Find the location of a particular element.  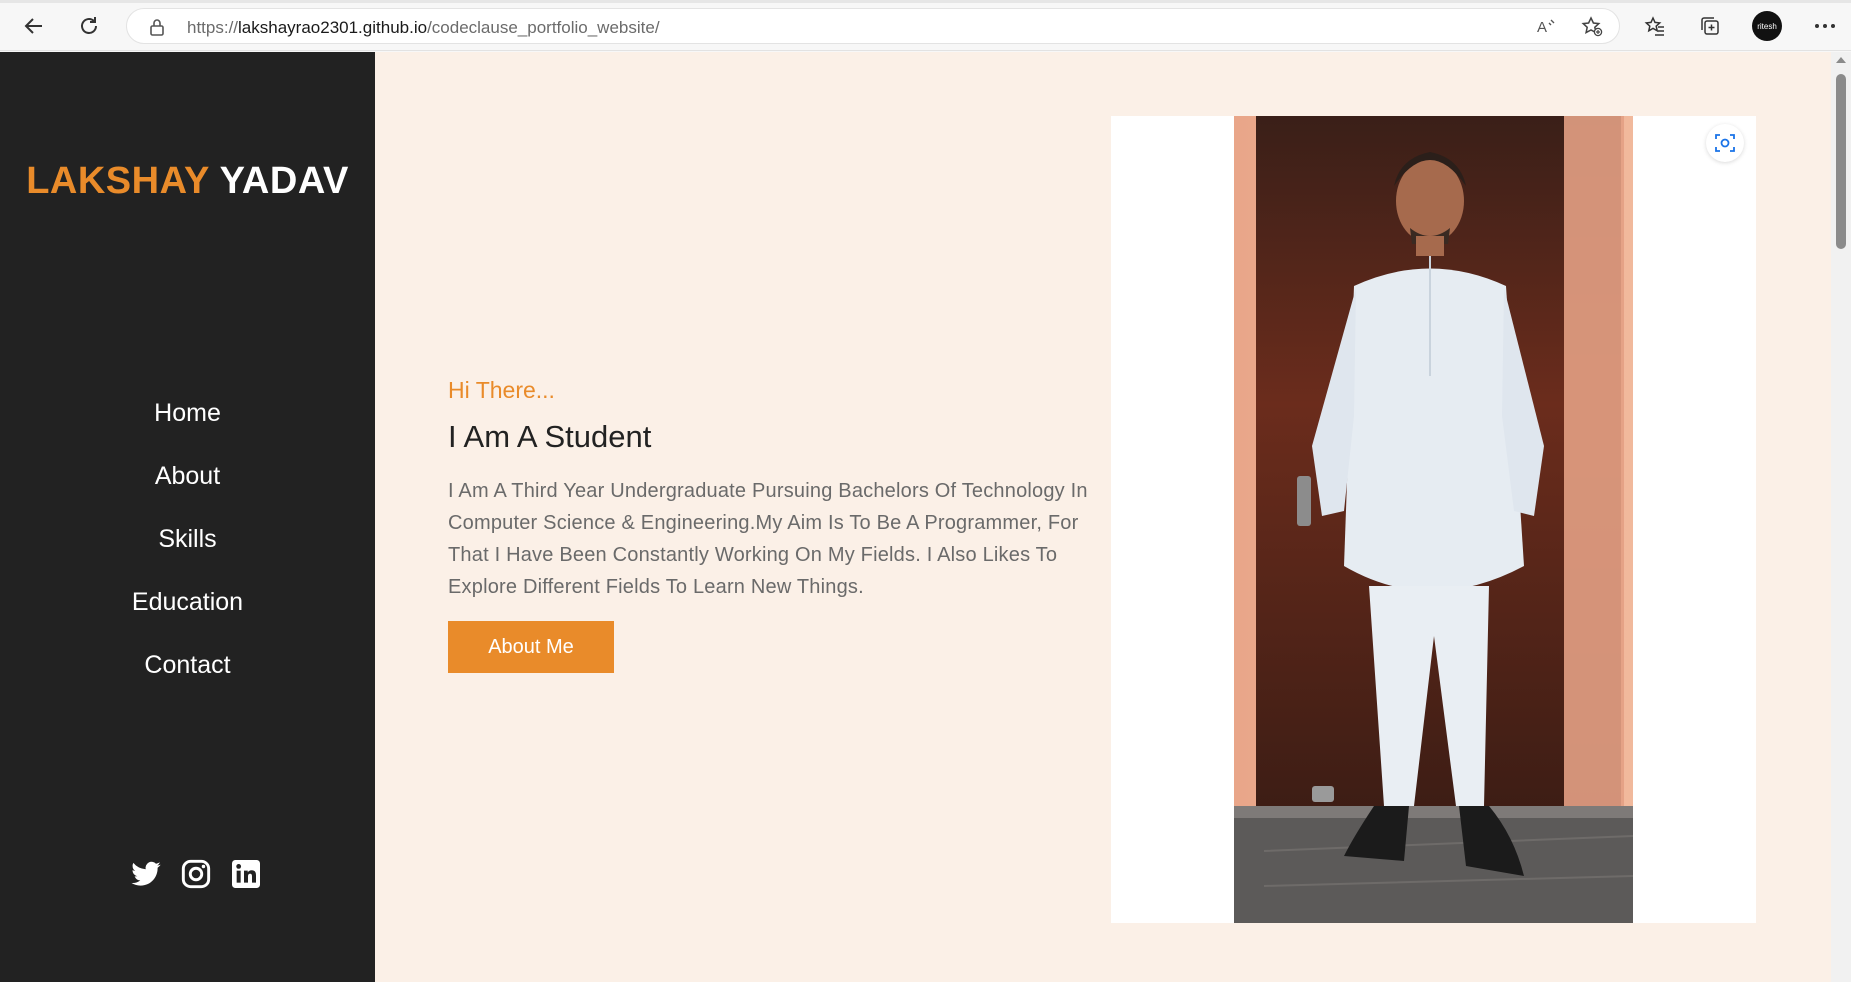

social-links is located at coordinates (196, 874).